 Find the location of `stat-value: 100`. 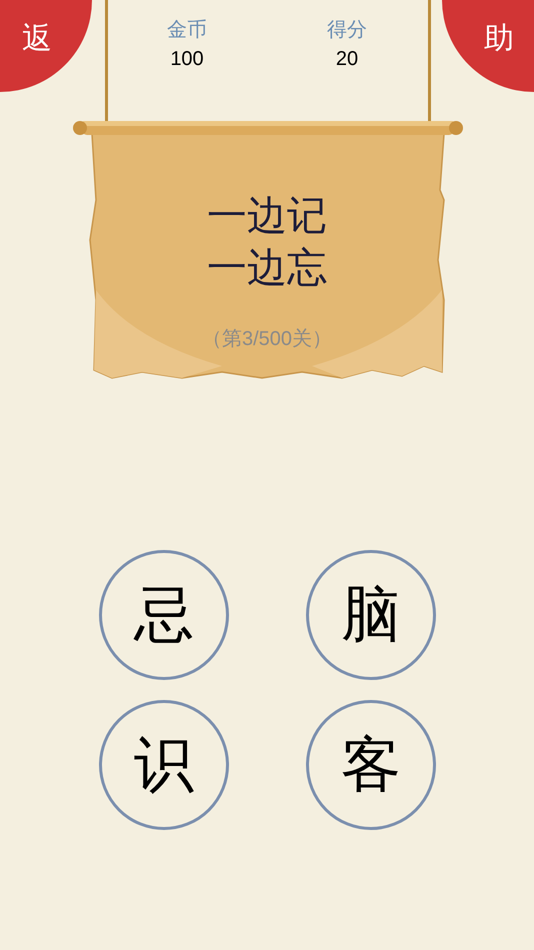

stat-value: 100 is located at coordinates (187, 59).